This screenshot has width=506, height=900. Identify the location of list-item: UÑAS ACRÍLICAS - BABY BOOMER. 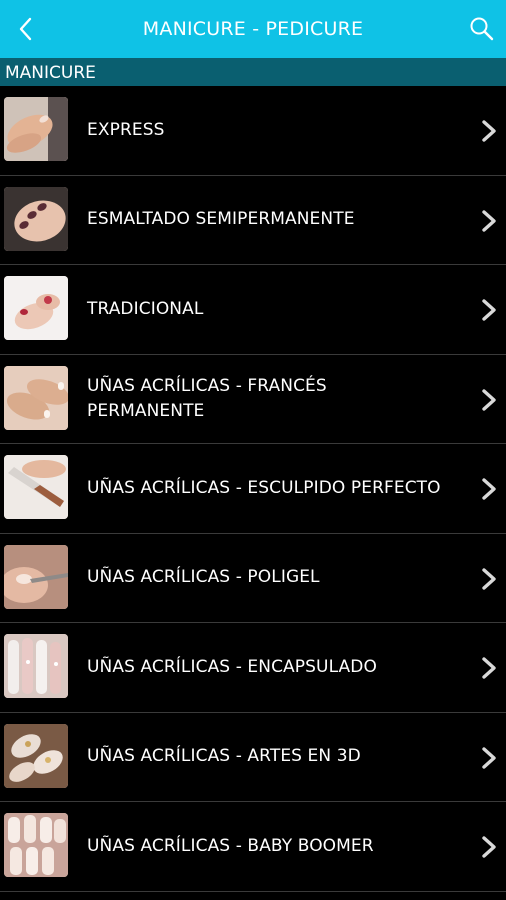
(253, 847).